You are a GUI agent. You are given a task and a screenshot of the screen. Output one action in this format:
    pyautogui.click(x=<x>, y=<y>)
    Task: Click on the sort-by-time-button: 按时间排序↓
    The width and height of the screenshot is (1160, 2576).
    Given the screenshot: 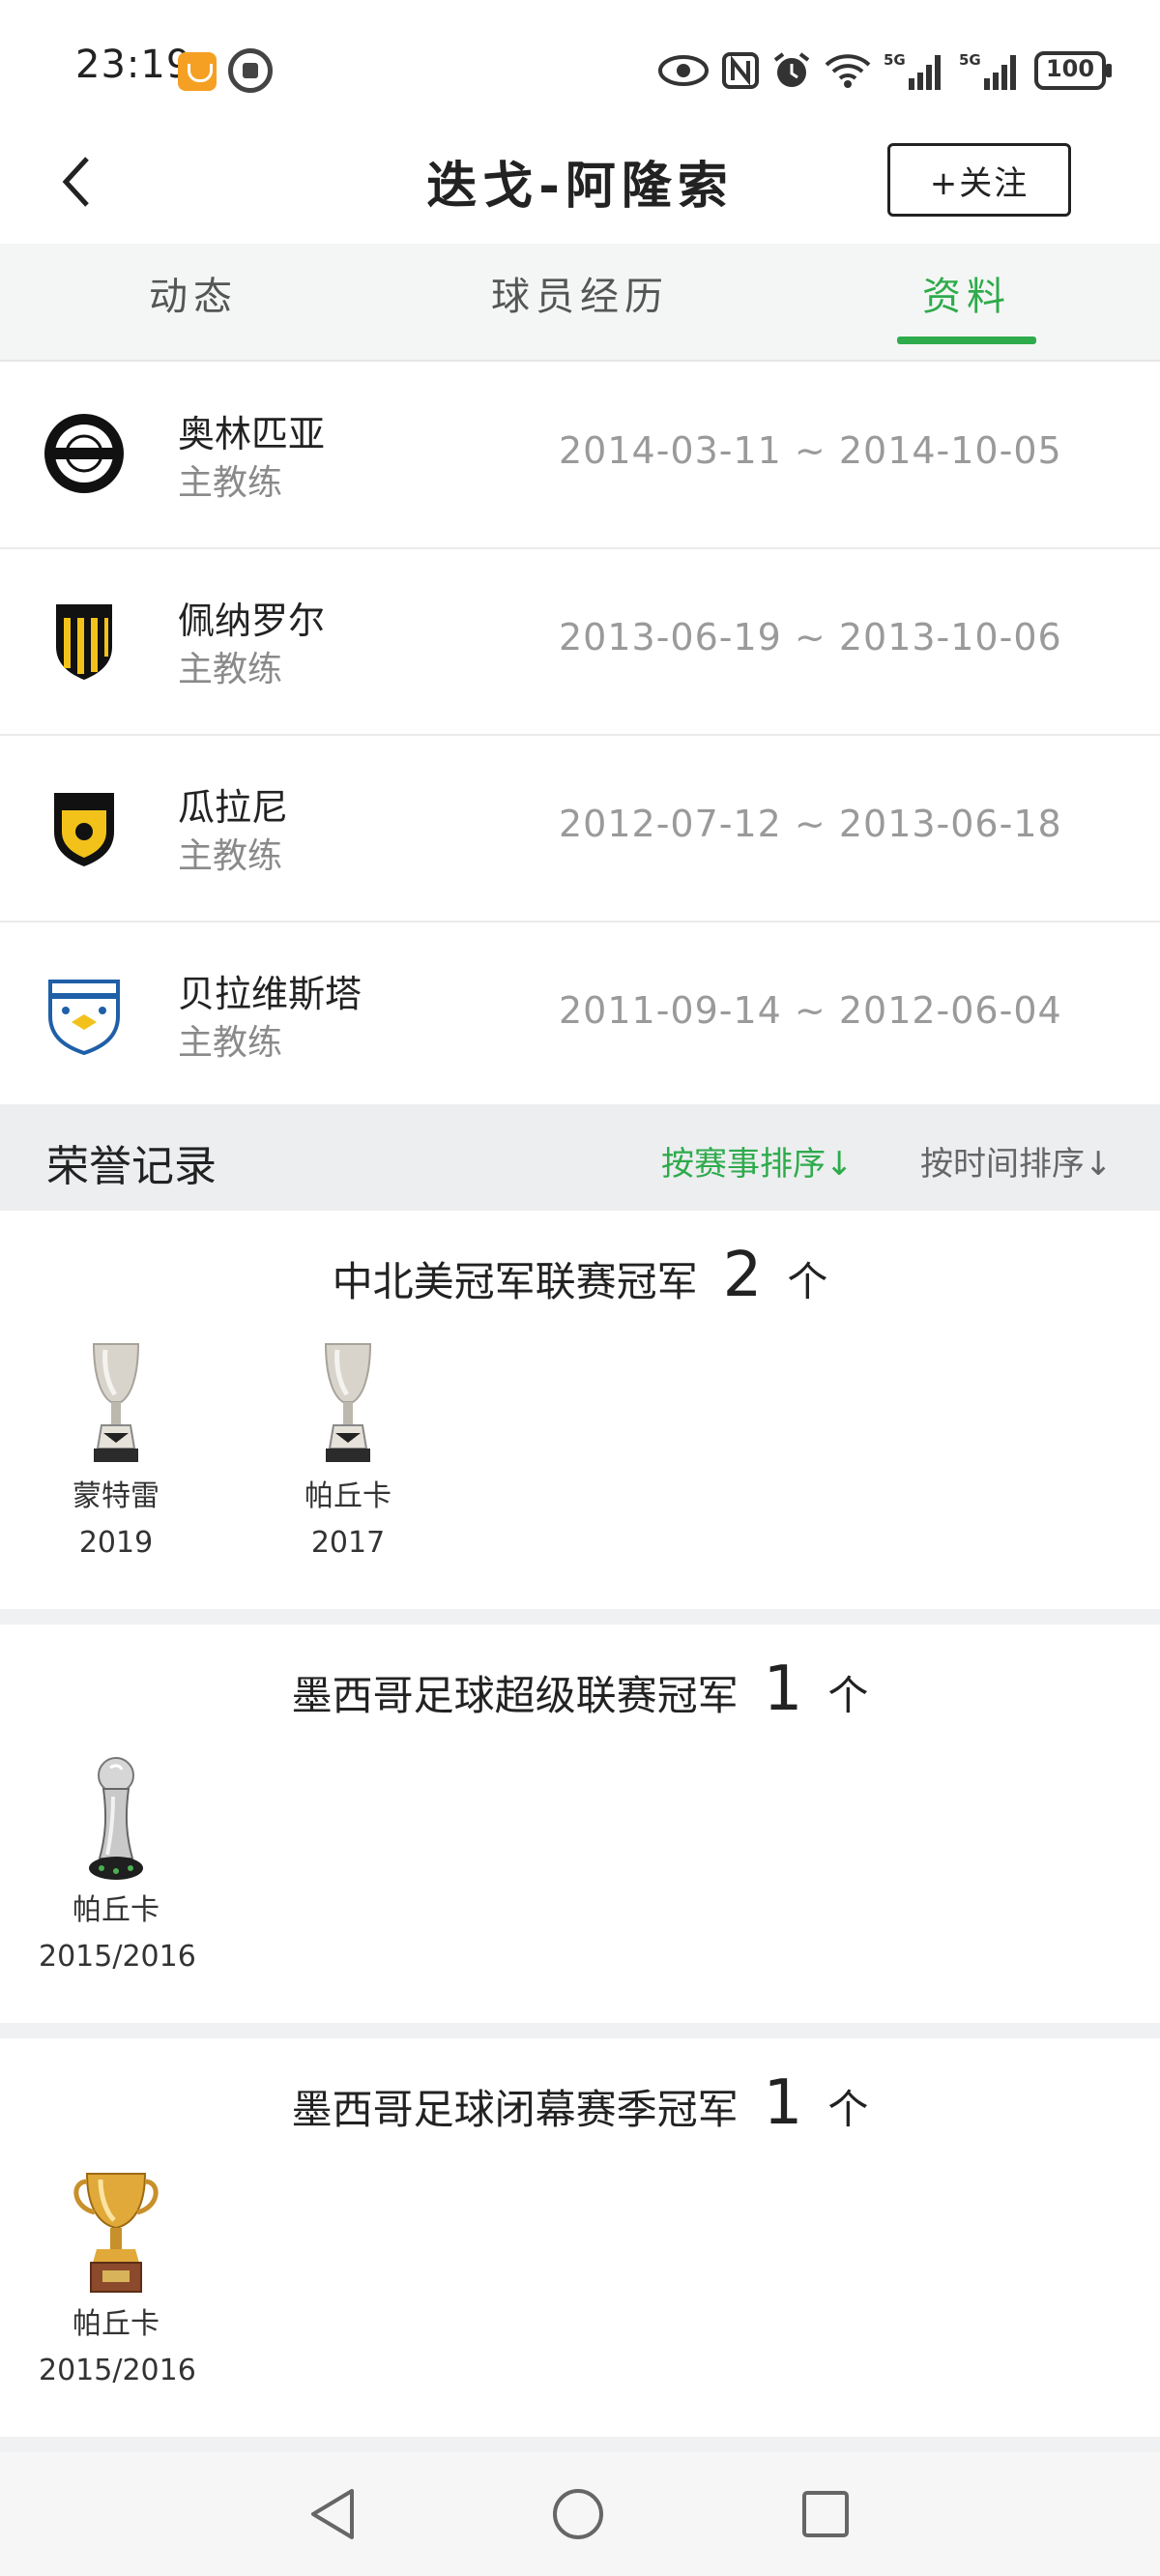 What is the action you would take?
    pyautogui.click(x=1017, y=1161)
    